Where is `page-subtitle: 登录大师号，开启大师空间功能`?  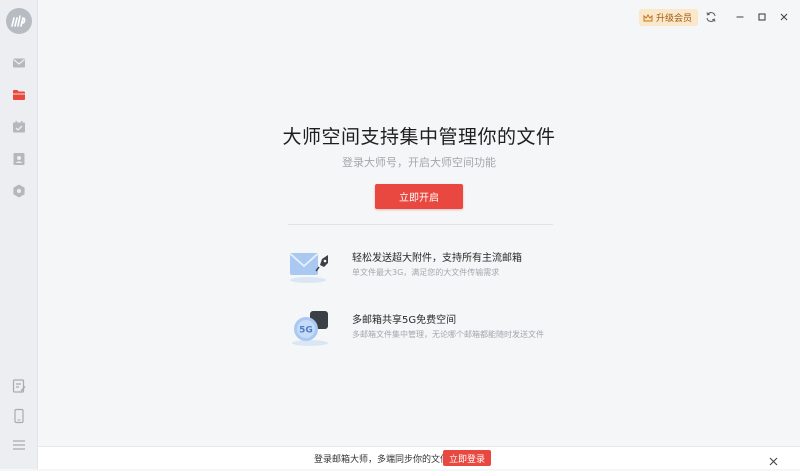
page-subtitle: 登录大师号，开启大师空间功能 is located at coordinates (419, 162).